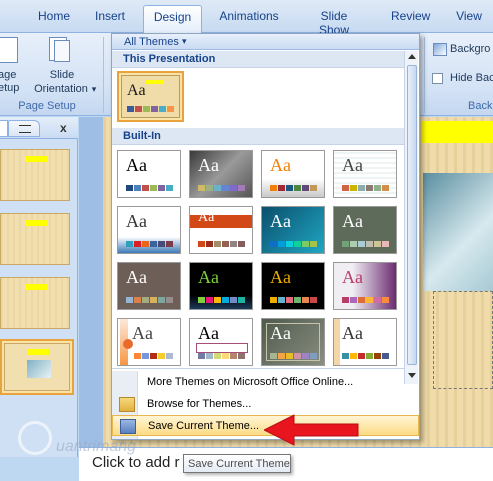 The height and width of the screenshot is (481, 493). I want to click on slide-orientation-label-1: Slide, so click(62, 75).